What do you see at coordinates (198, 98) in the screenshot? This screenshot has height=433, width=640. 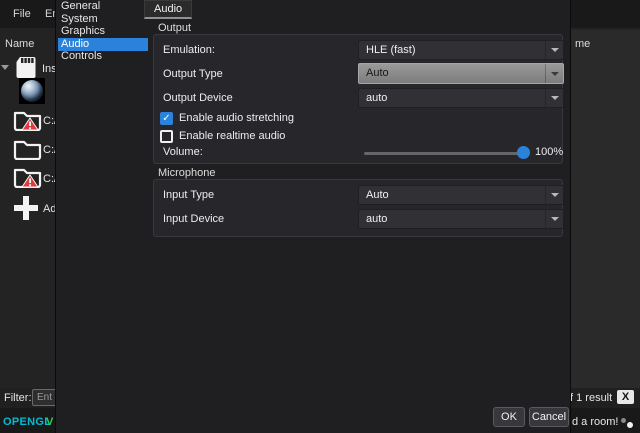 I see `output-device-label: Output Device` at bounding box center [198, 98].